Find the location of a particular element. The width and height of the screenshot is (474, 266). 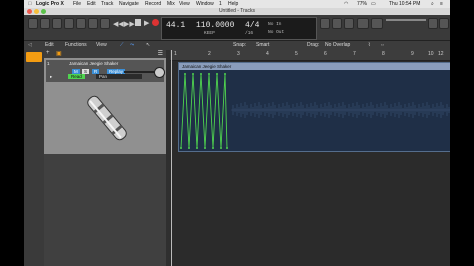

clock: Thu 10:54 PM is located at coordinates (404, 4).